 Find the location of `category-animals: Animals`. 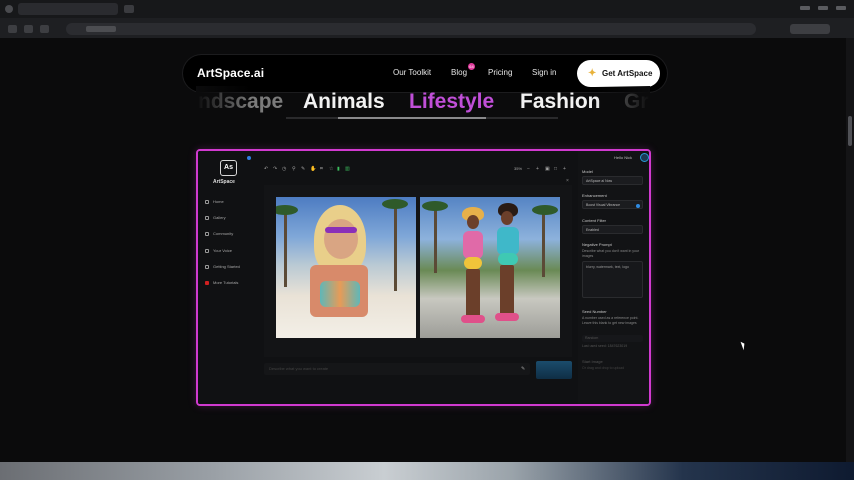

category-animals: Animals is located at coordinates (344, 102).